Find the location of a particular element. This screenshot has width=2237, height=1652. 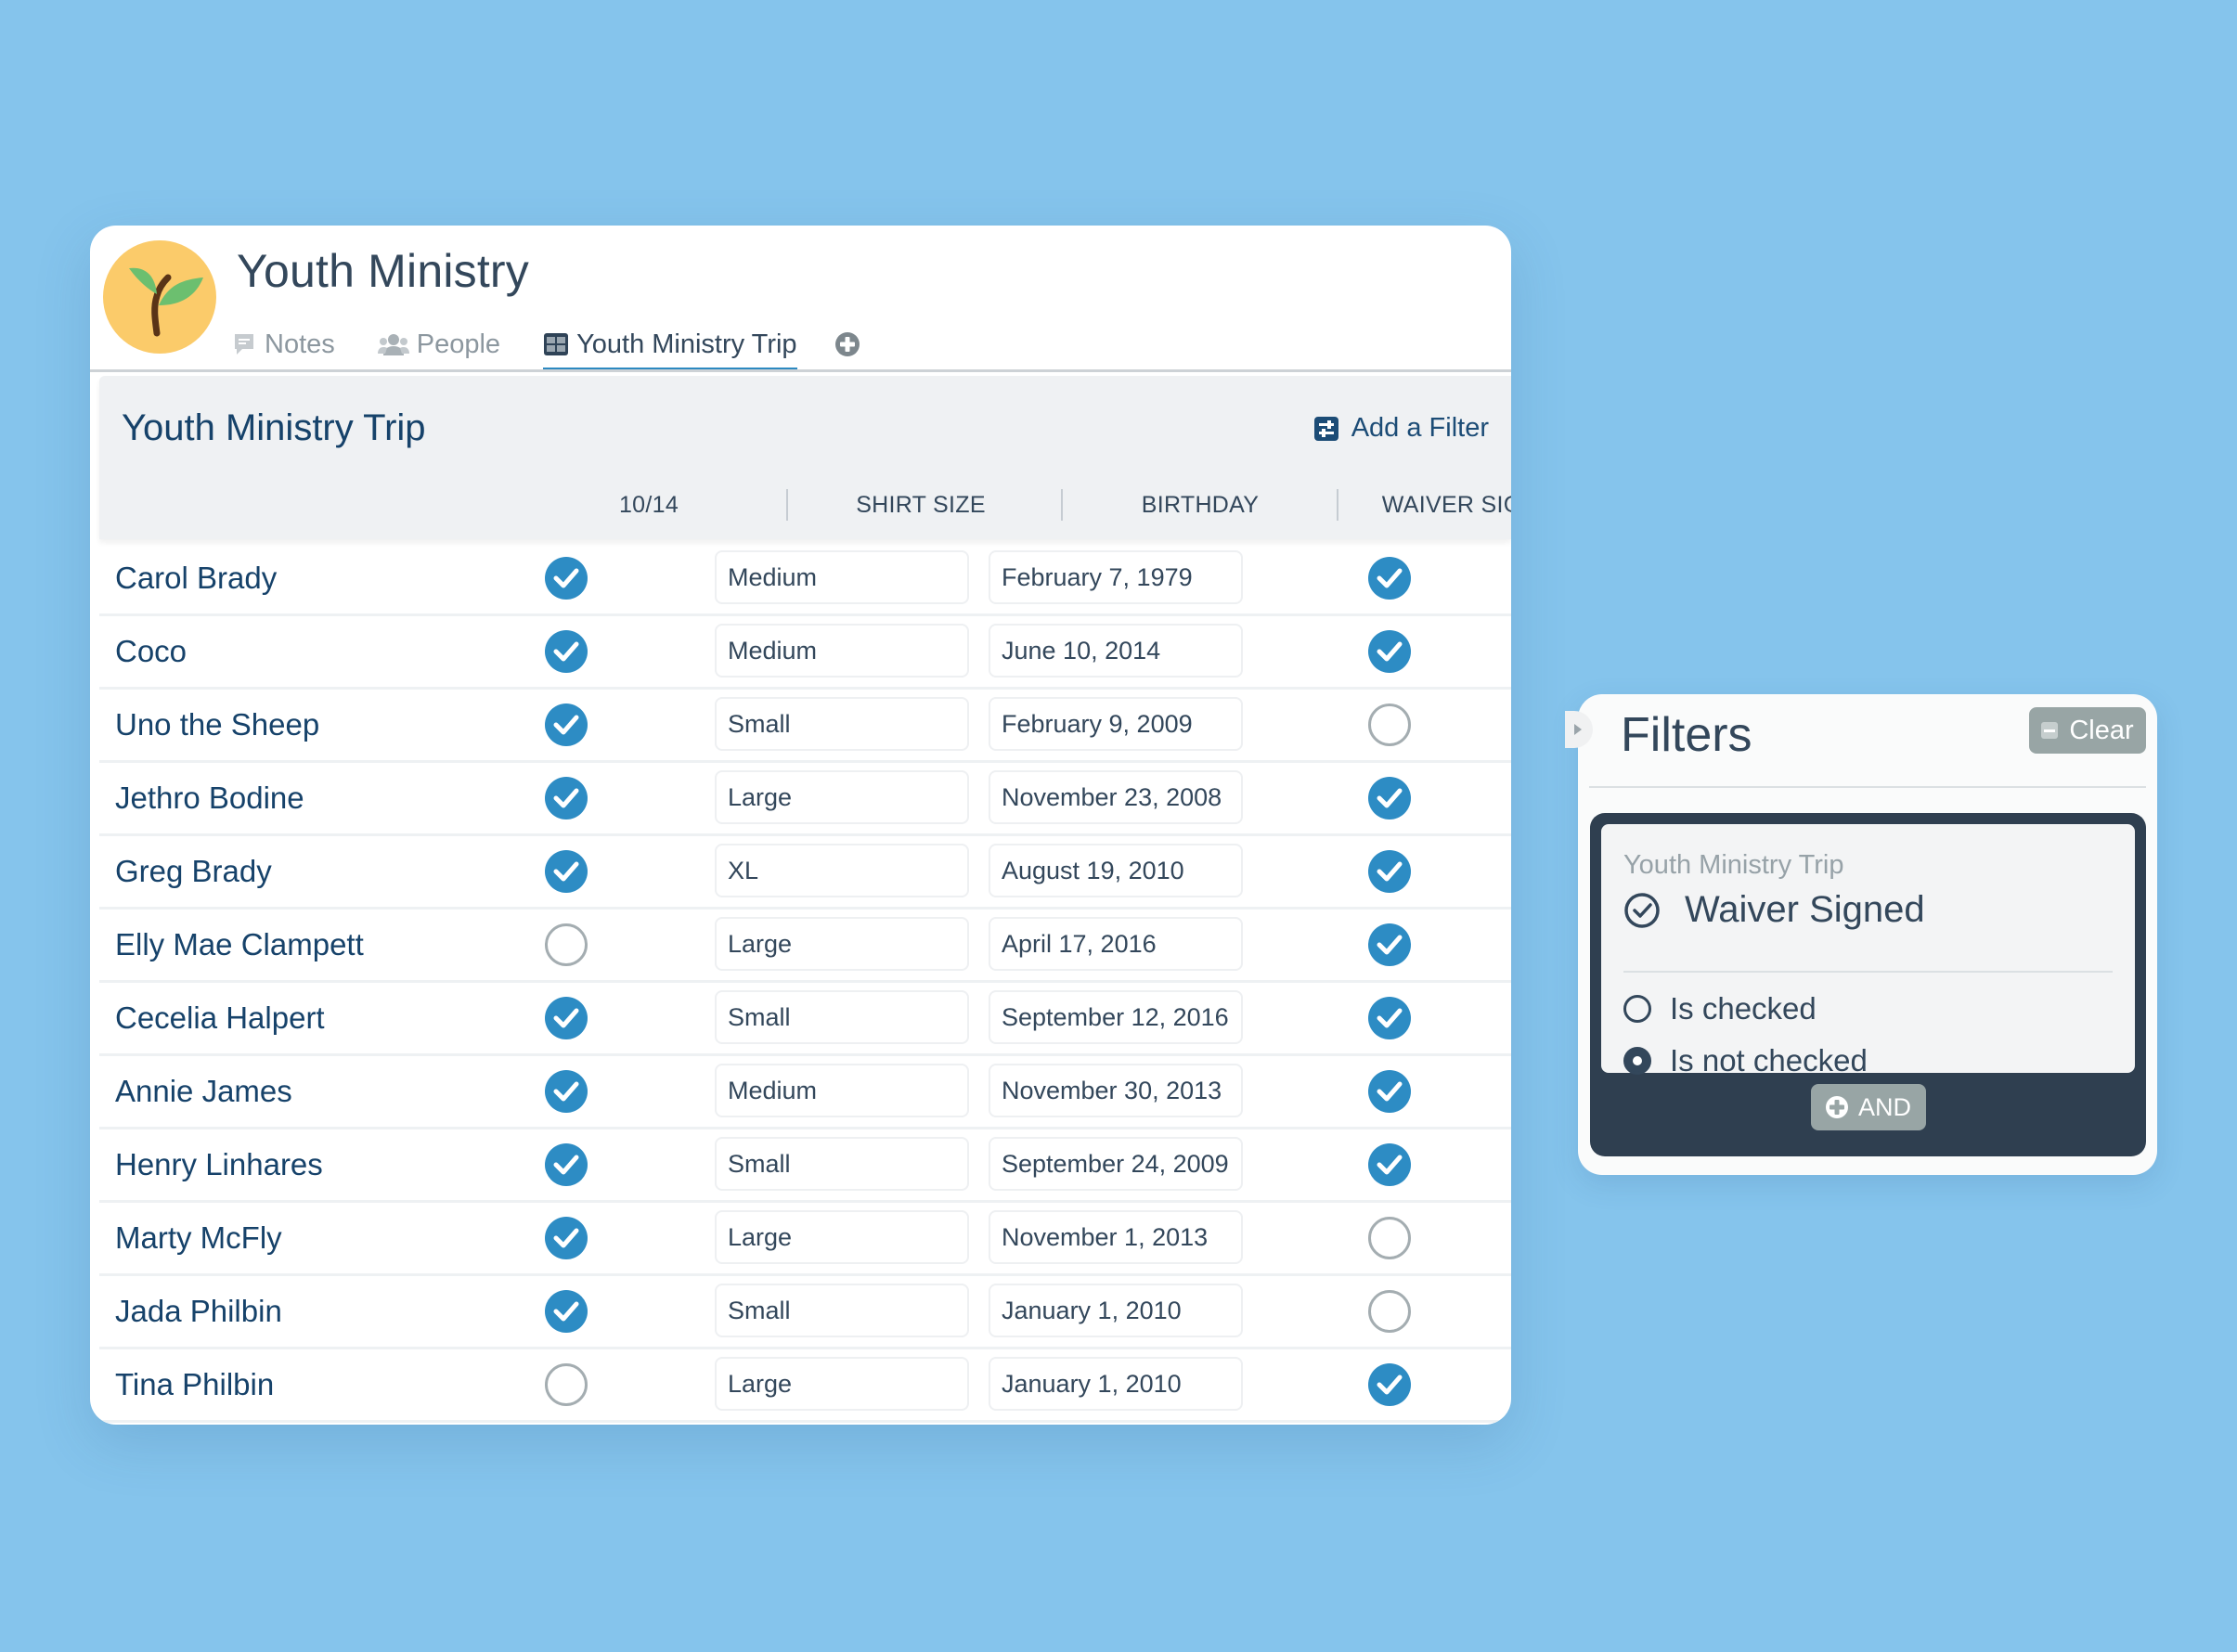

table-row: Henry Linhares Small September 24, 2009 is located at coordinates (805, 1166).